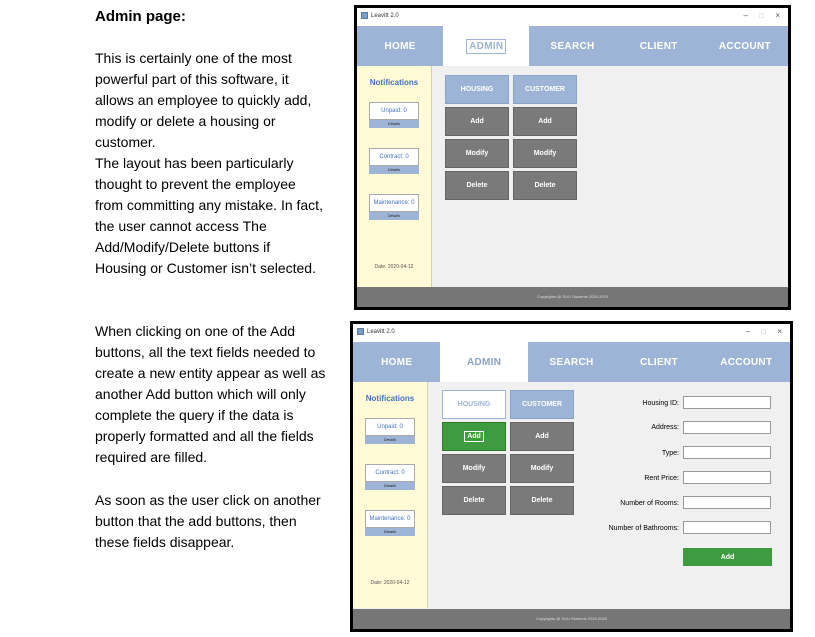 Image resolution: width=815 pixels, height=637 pixels. Describe the element at coordinates (545, 185) in the screenshot. I see `customer-delete-button: Delete` at that location.